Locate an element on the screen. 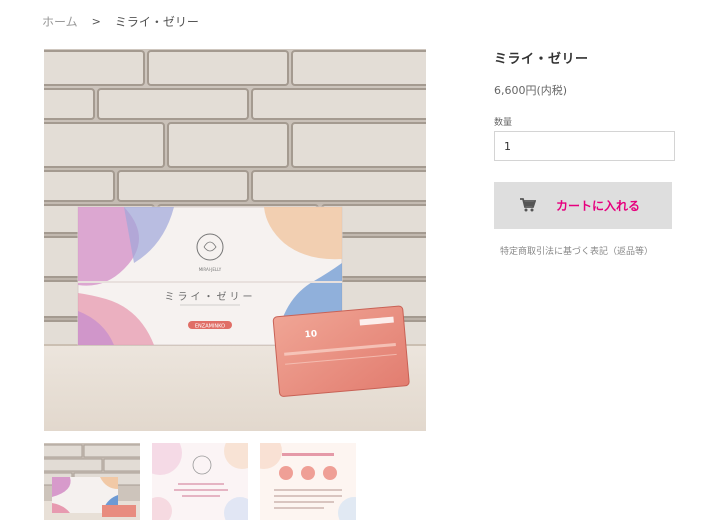 This screenshot has height=520, width=714. stick-number-text: 10 is located at coordinates (310, 334).